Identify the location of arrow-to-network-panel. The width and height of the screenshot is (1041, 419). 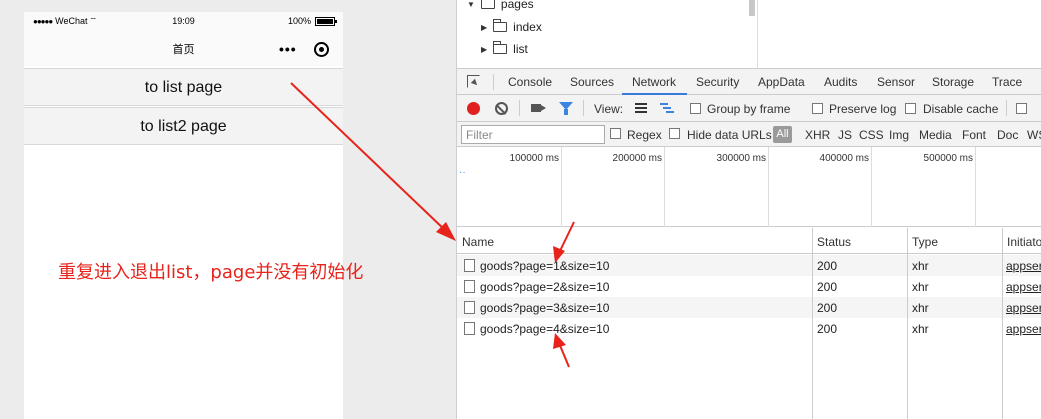
(373, 161).